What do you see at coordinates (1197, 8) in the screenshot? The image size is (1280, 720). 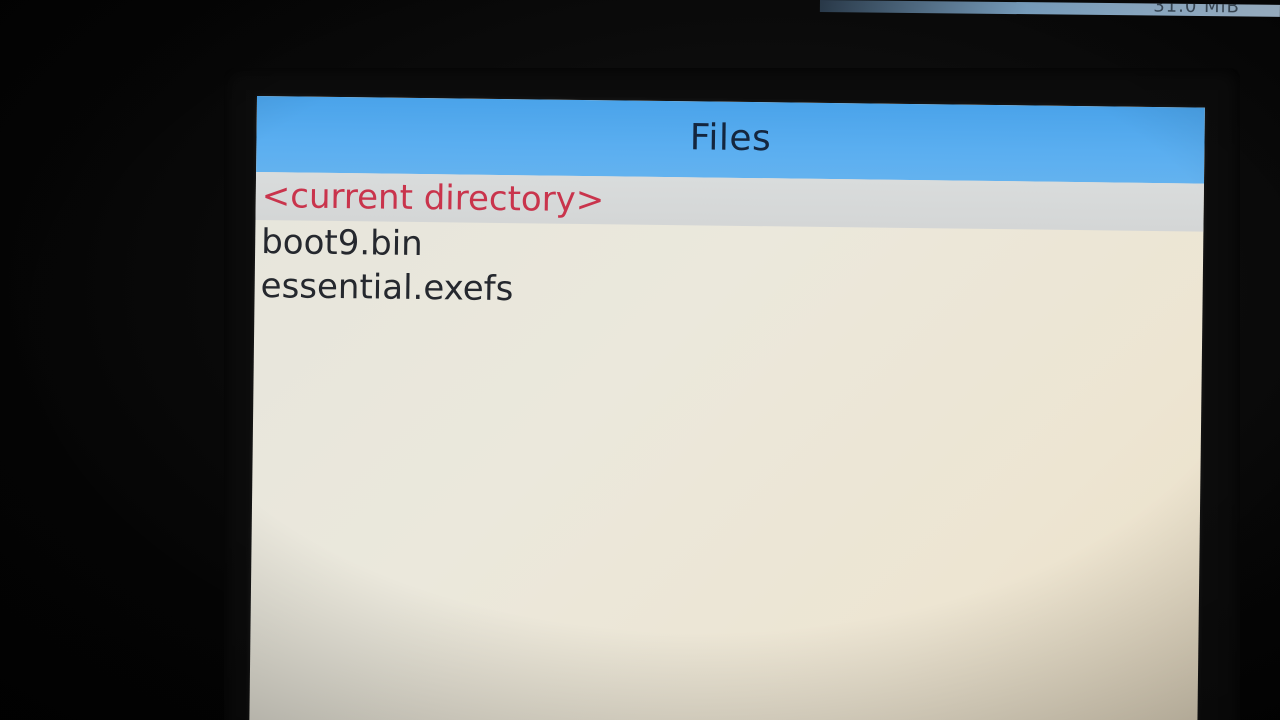 I see `top-screen-status-text: 31.0 MiB` at bounding box center [1197, 8].